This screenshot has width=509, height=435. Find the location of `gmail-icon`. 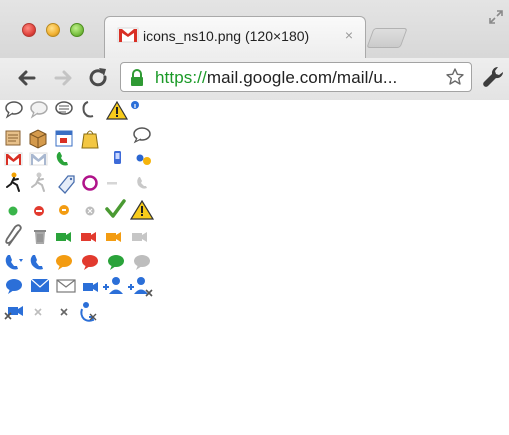

gmail-icon is located at coordinates (128, 35).